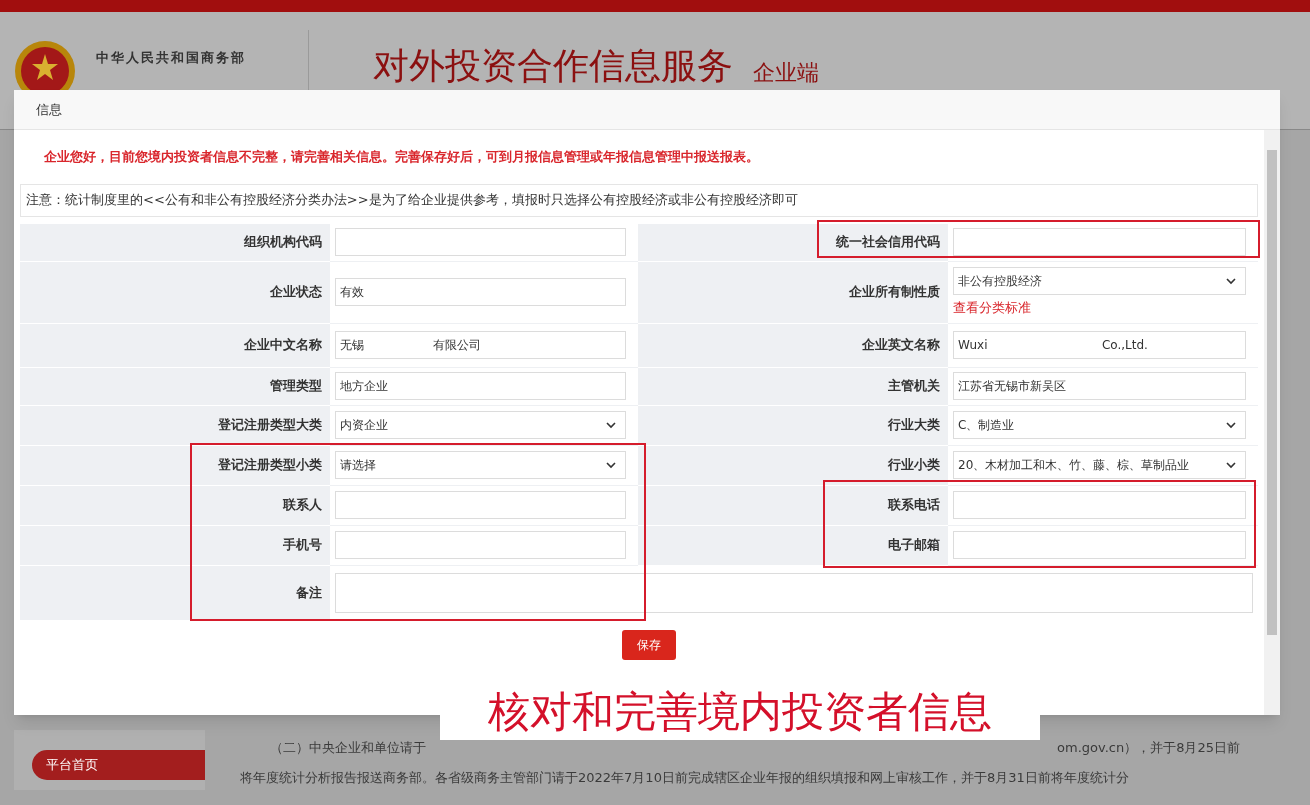 This screenshot has width=1310, height=805. Describe the element at coordinates (118, 765) in the screenshot. I see `sidebar-item: 平台首页` at that location.